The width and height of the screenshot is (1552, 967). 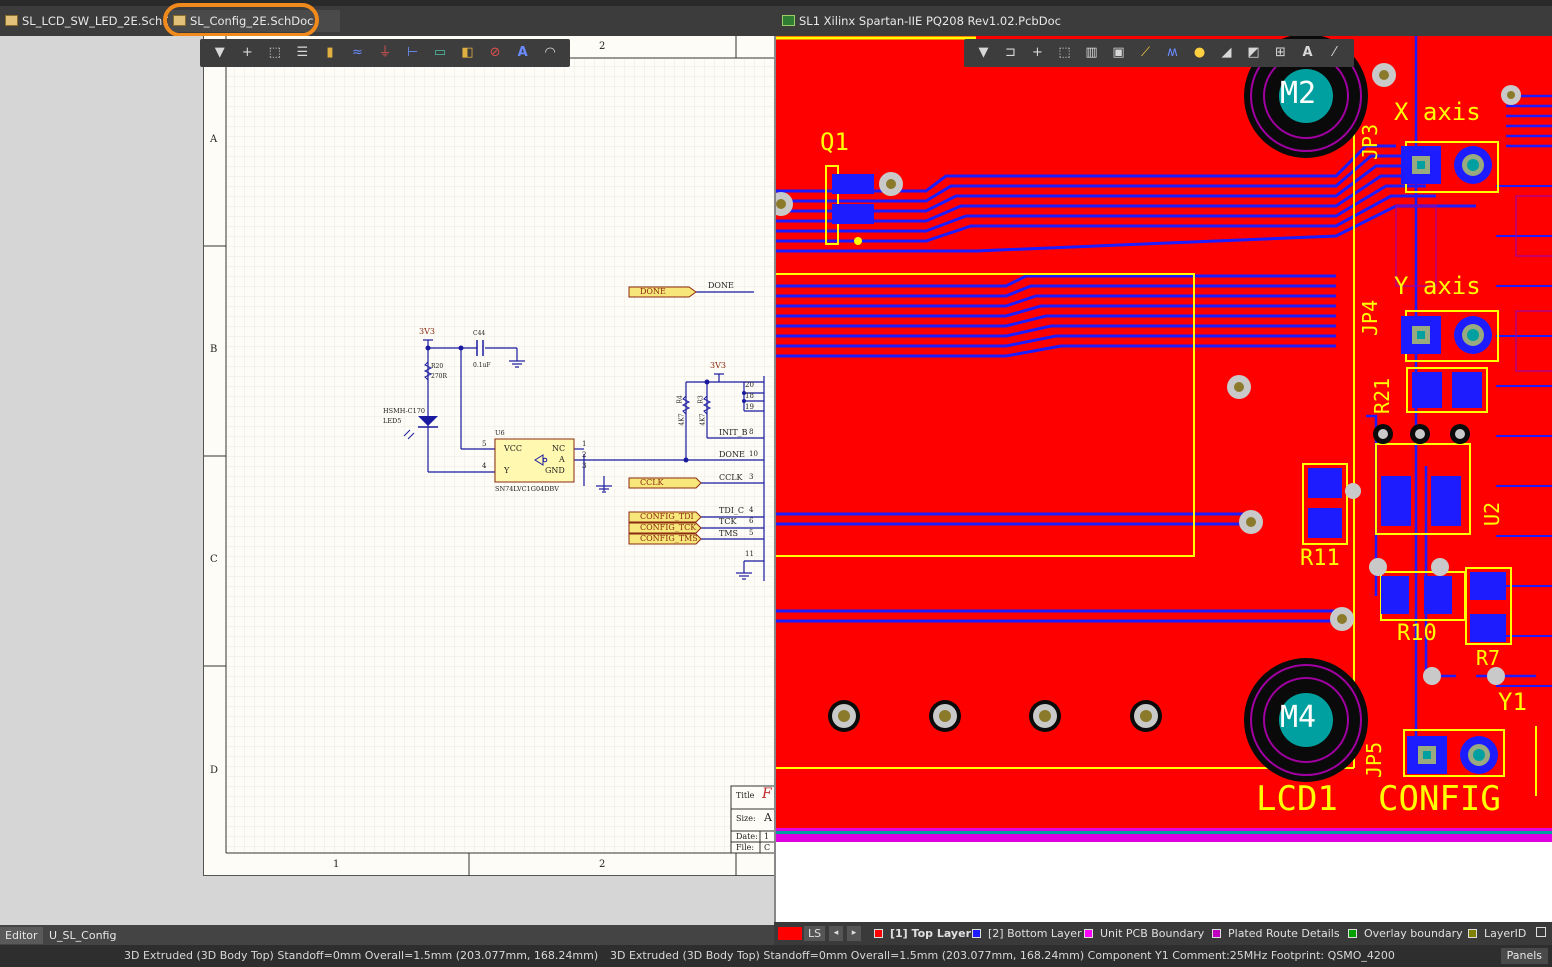 What do you see at coordinates (834, 142) in the screenshot?
I see `designator-q1: Q1` at bounding box center [834, 142].